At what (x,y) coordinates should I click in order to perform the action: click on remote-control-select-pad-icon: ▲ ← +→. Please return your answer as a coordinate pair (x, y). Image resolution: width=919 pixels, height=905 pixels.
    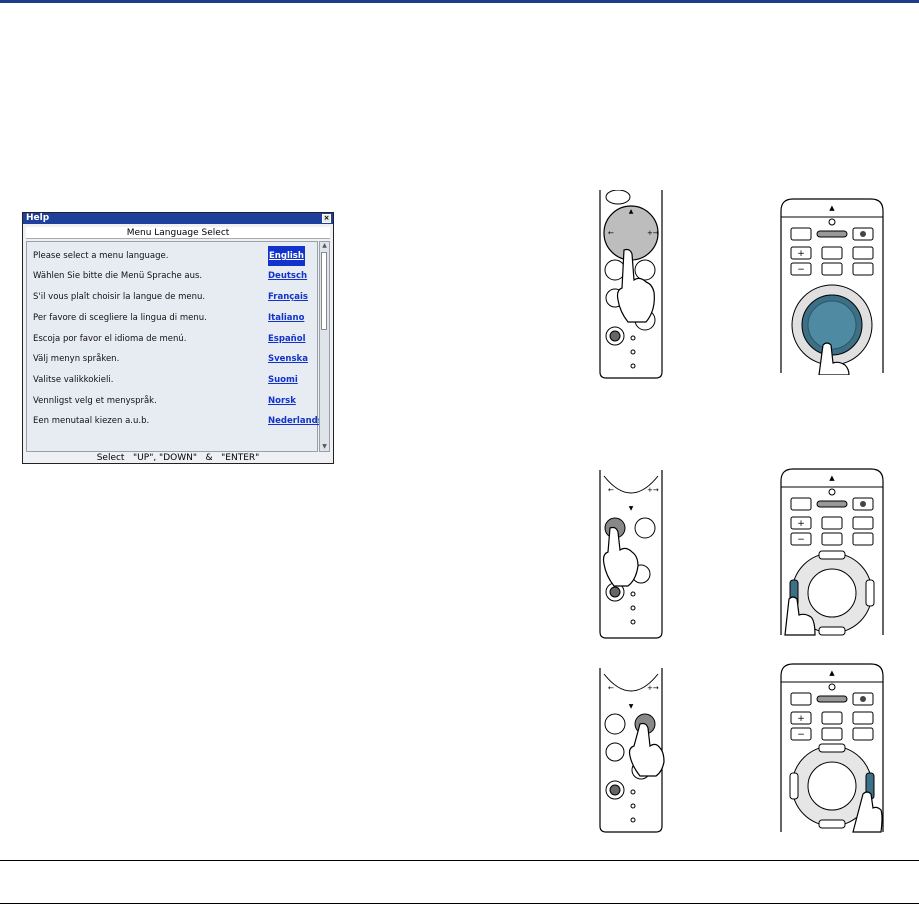
    Looking at the image, I should click on (631, 284).